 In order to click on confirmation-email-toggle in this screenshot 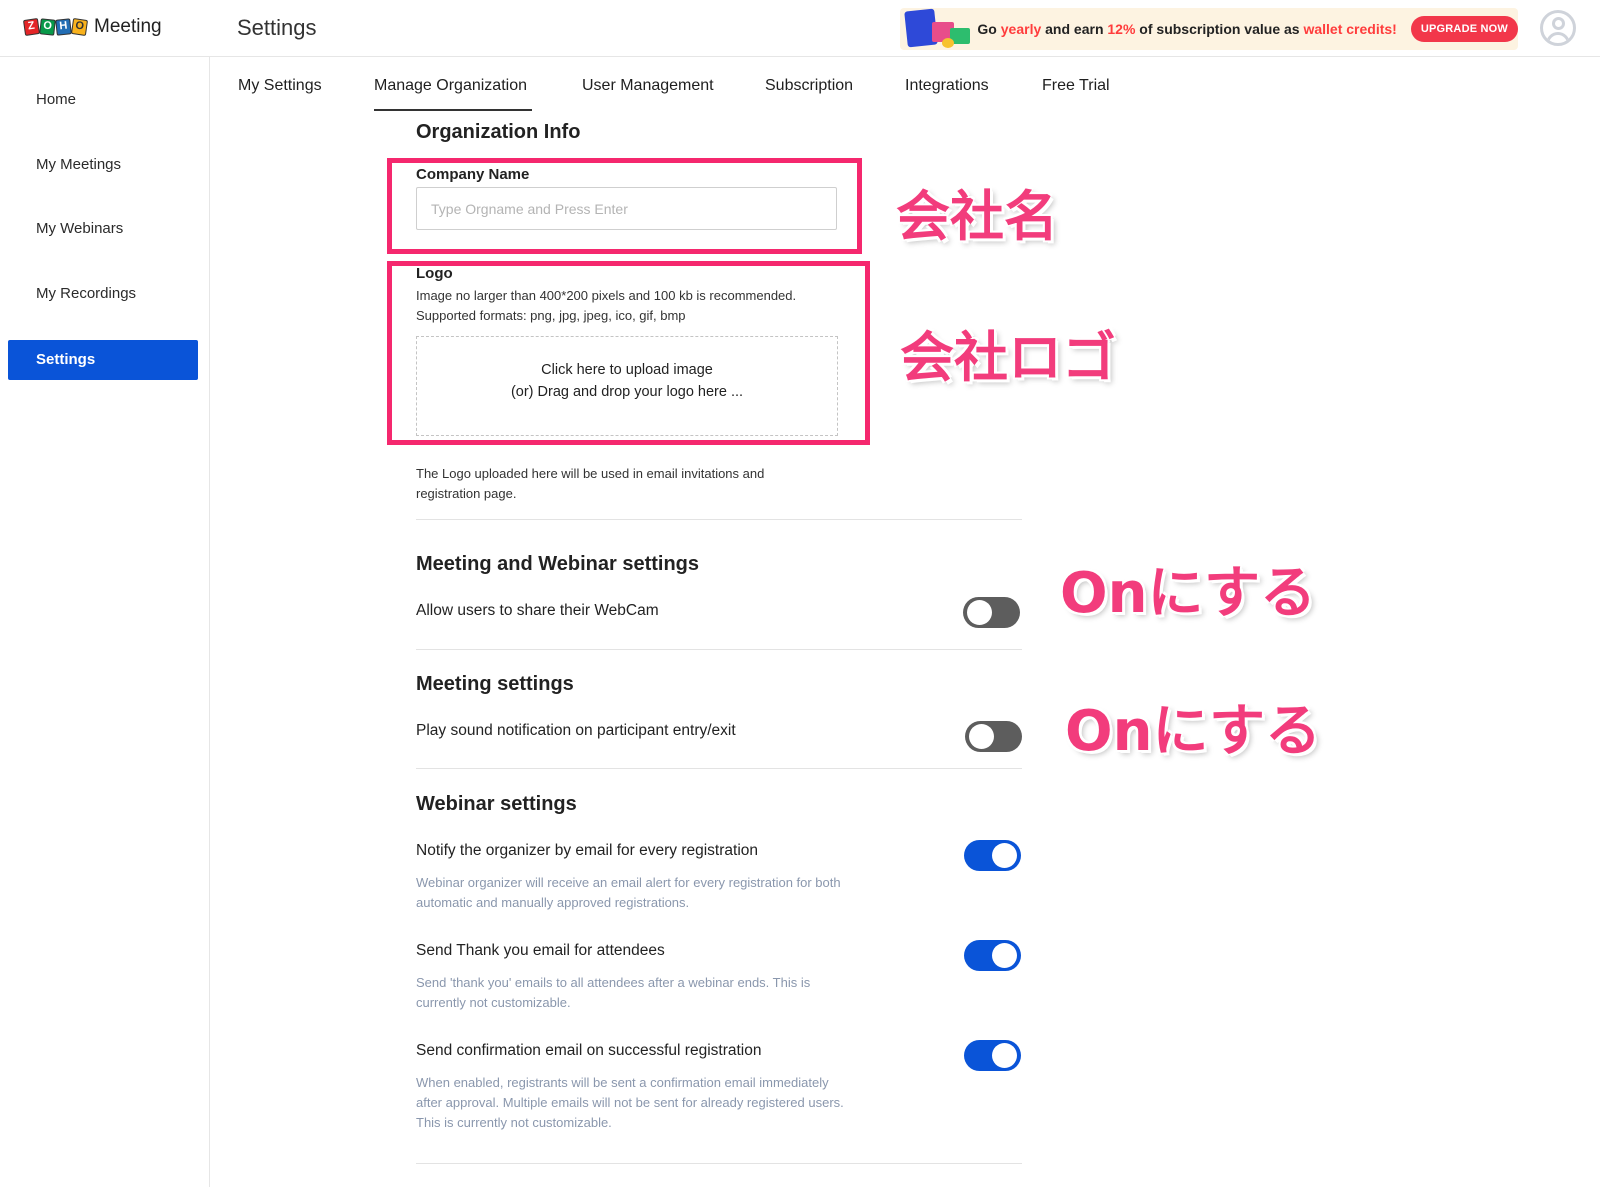, I will do `click(992, 1055)`.